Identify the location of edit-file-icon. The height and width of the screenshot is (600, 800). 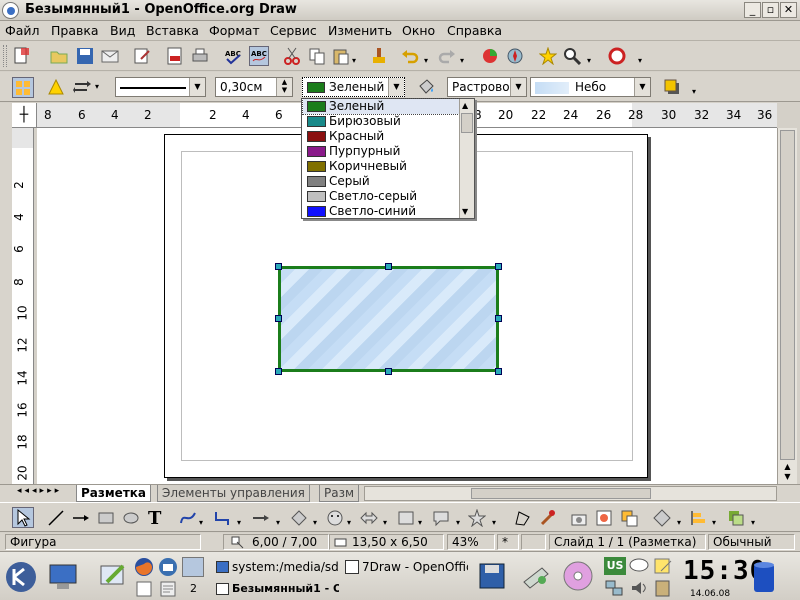
(142, 56).